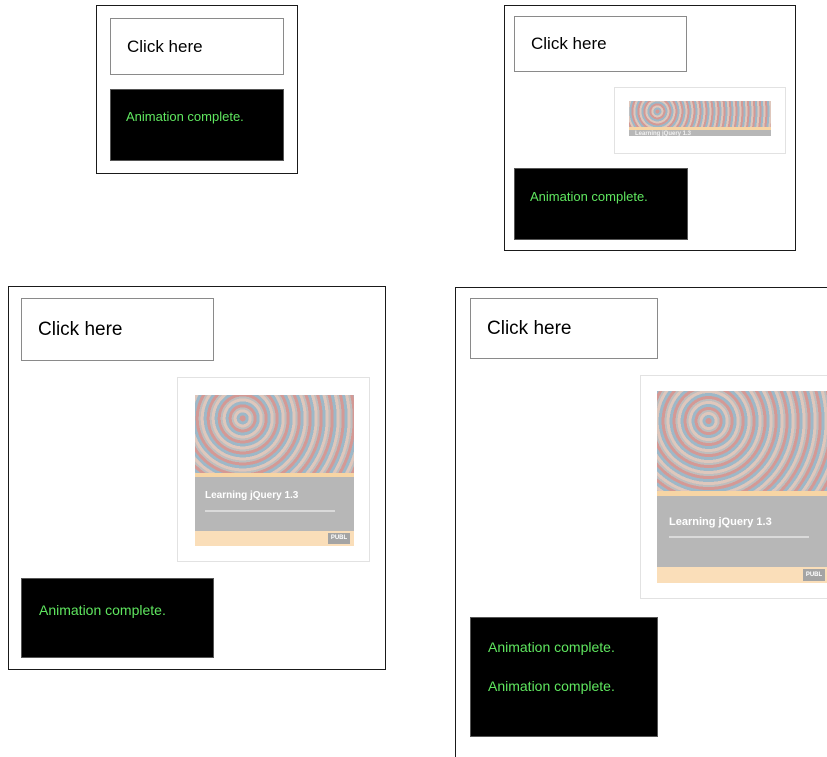 The height and width of the screenshot is (757, 827). What do you see at coordinates (564, 677) in the screenshot?
I see `animation-log: Animation complete. Animation complete.` at bounding box center [564, 677].